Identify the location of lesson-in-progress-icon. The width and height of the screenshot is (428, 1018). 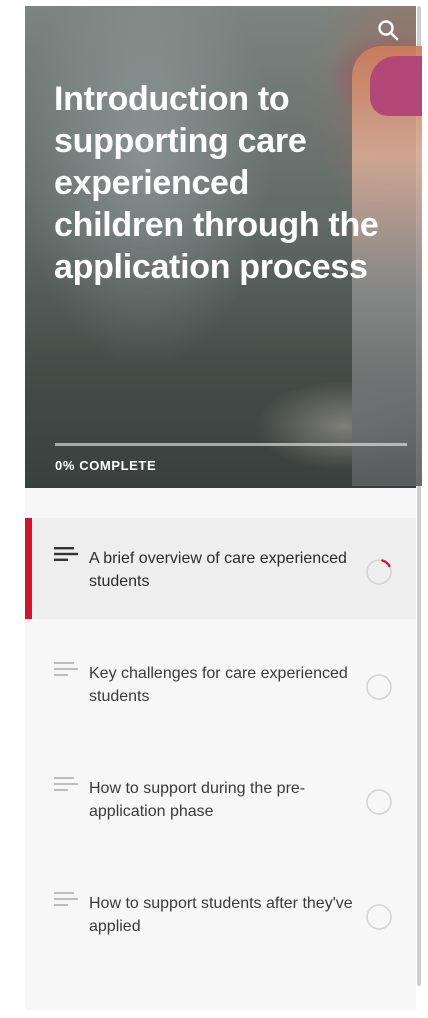
(379, 572).